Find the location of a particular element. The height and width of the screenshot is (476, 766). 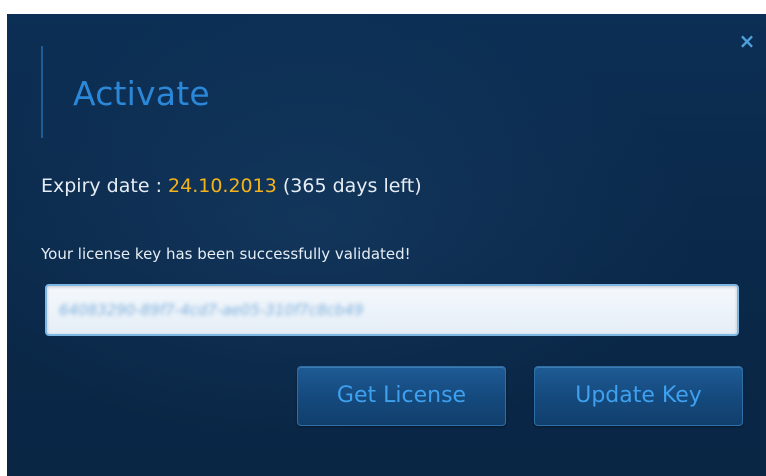

update-key-button: Update Key is located at coordinates (638, 396).